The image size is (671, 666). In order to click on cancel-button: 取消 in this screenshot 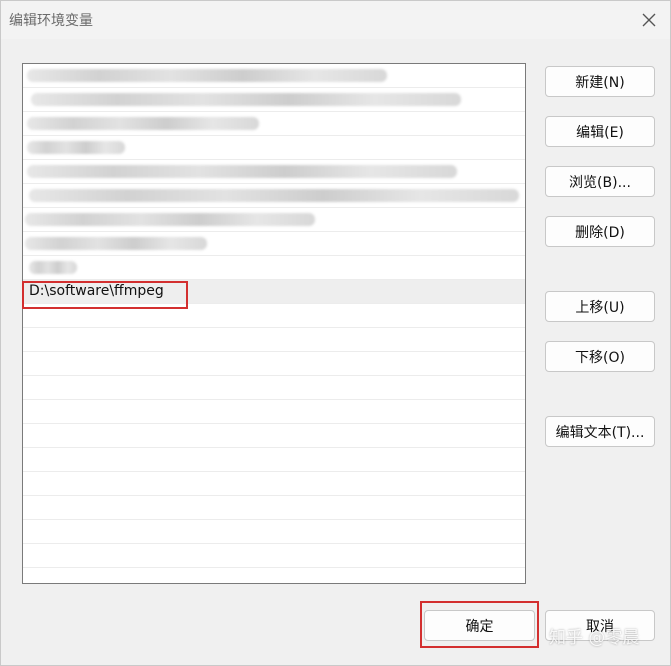, I will do `click(600, 625)`.